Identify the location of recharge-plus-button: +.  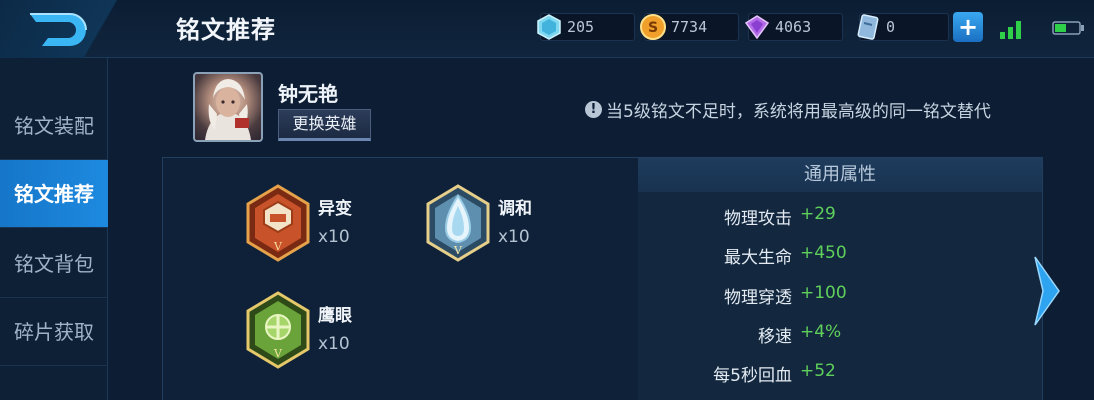
(968, 27).